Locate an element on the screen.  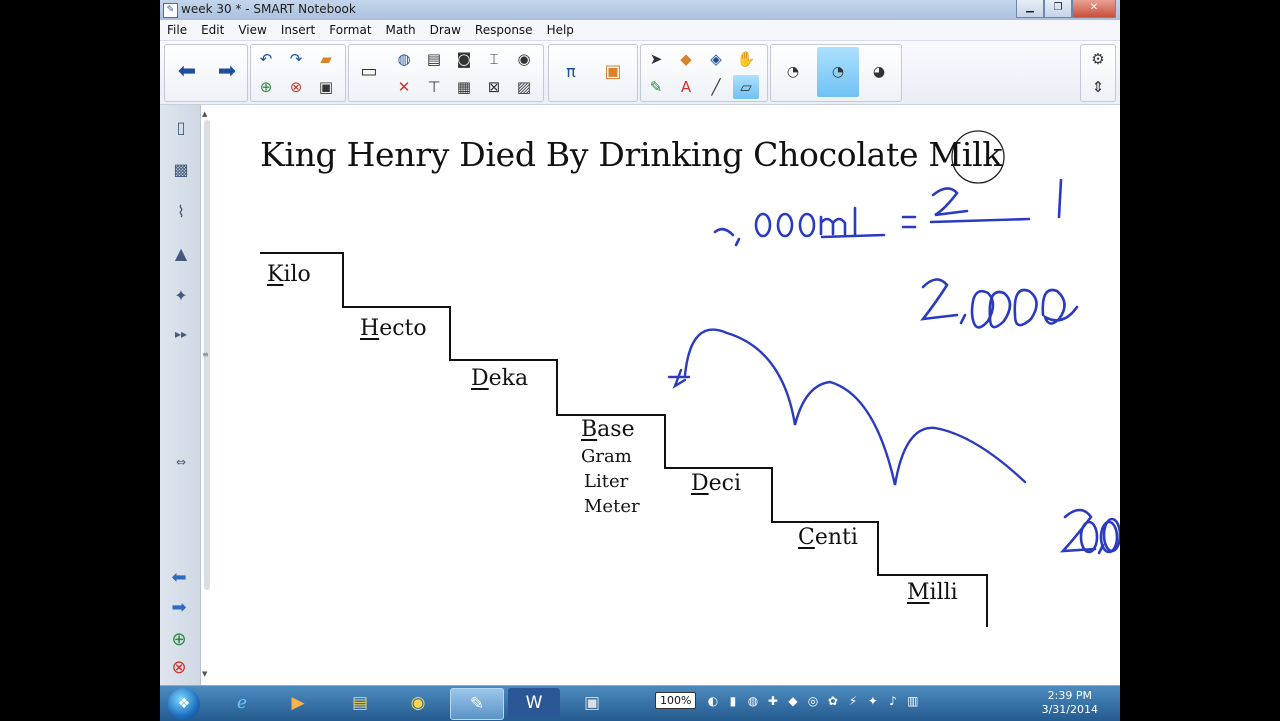
clock: 2:39 PM 3/31/2014 is located at coordinates (1070, 703).